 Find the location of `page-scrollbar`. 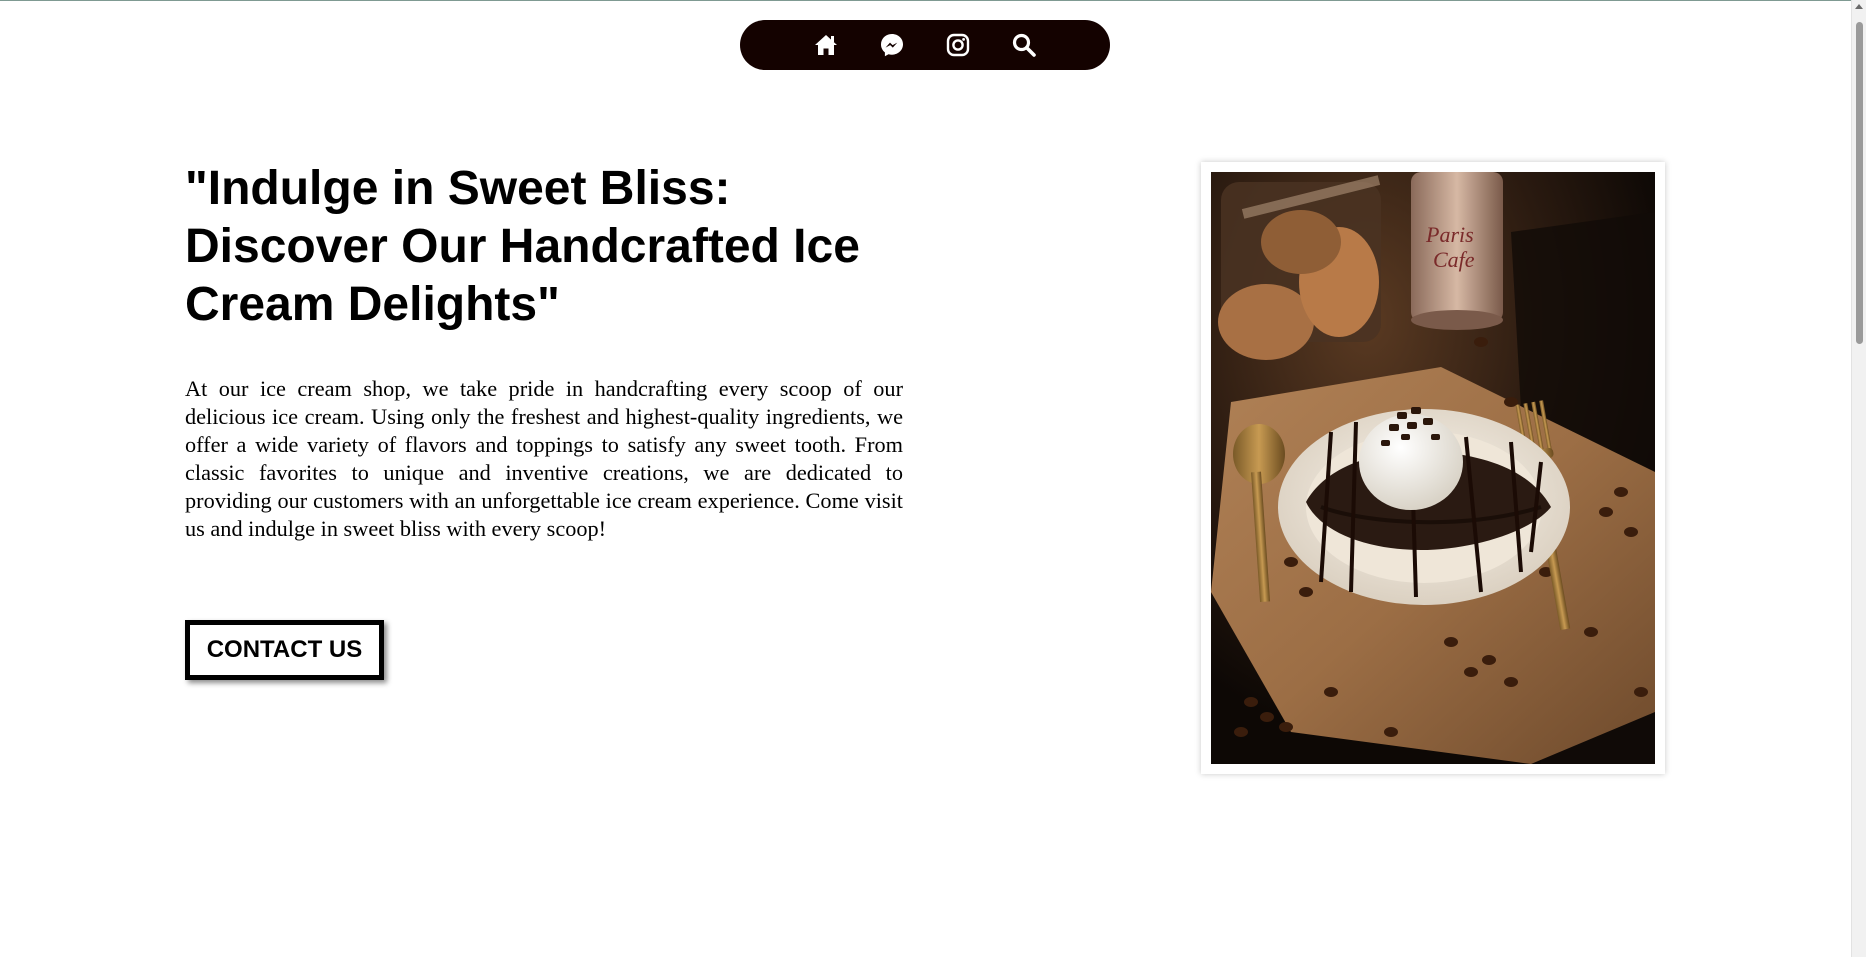

page-scrollbar is located at coordinates (1858, 478).